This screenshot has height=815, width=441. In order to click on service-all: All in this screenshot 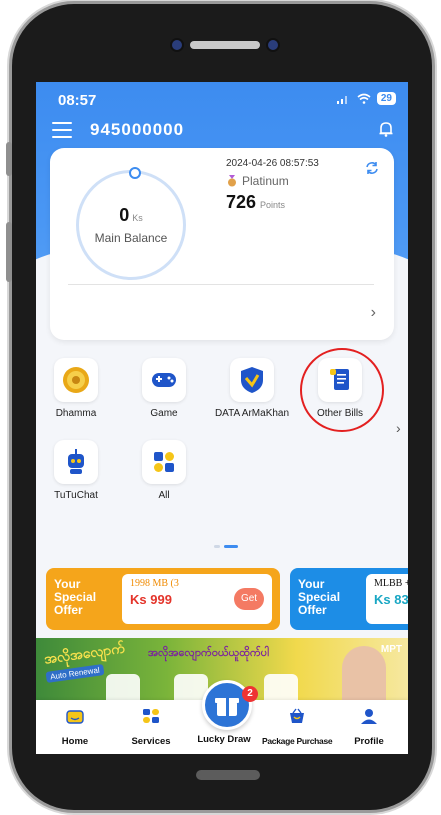, I will do `click(164, 470)`.